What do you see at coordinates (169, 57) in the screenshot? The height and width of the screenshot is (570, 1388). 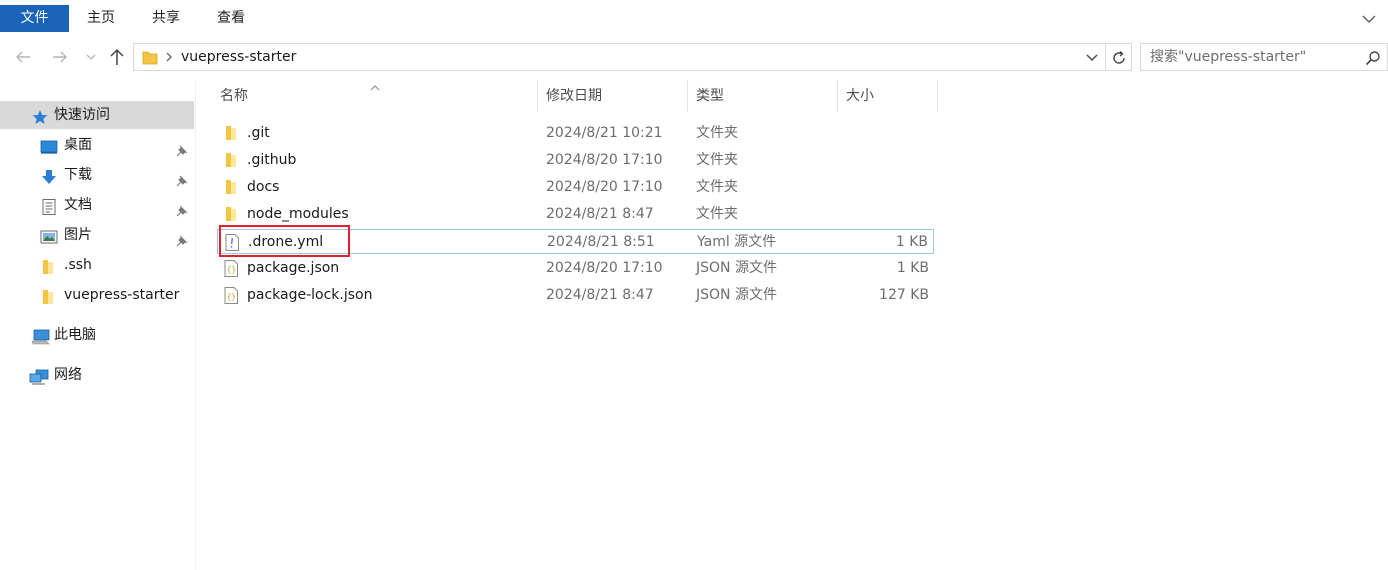 I see `breadcrumb-separator-icon` at bounding box center [169, 57].